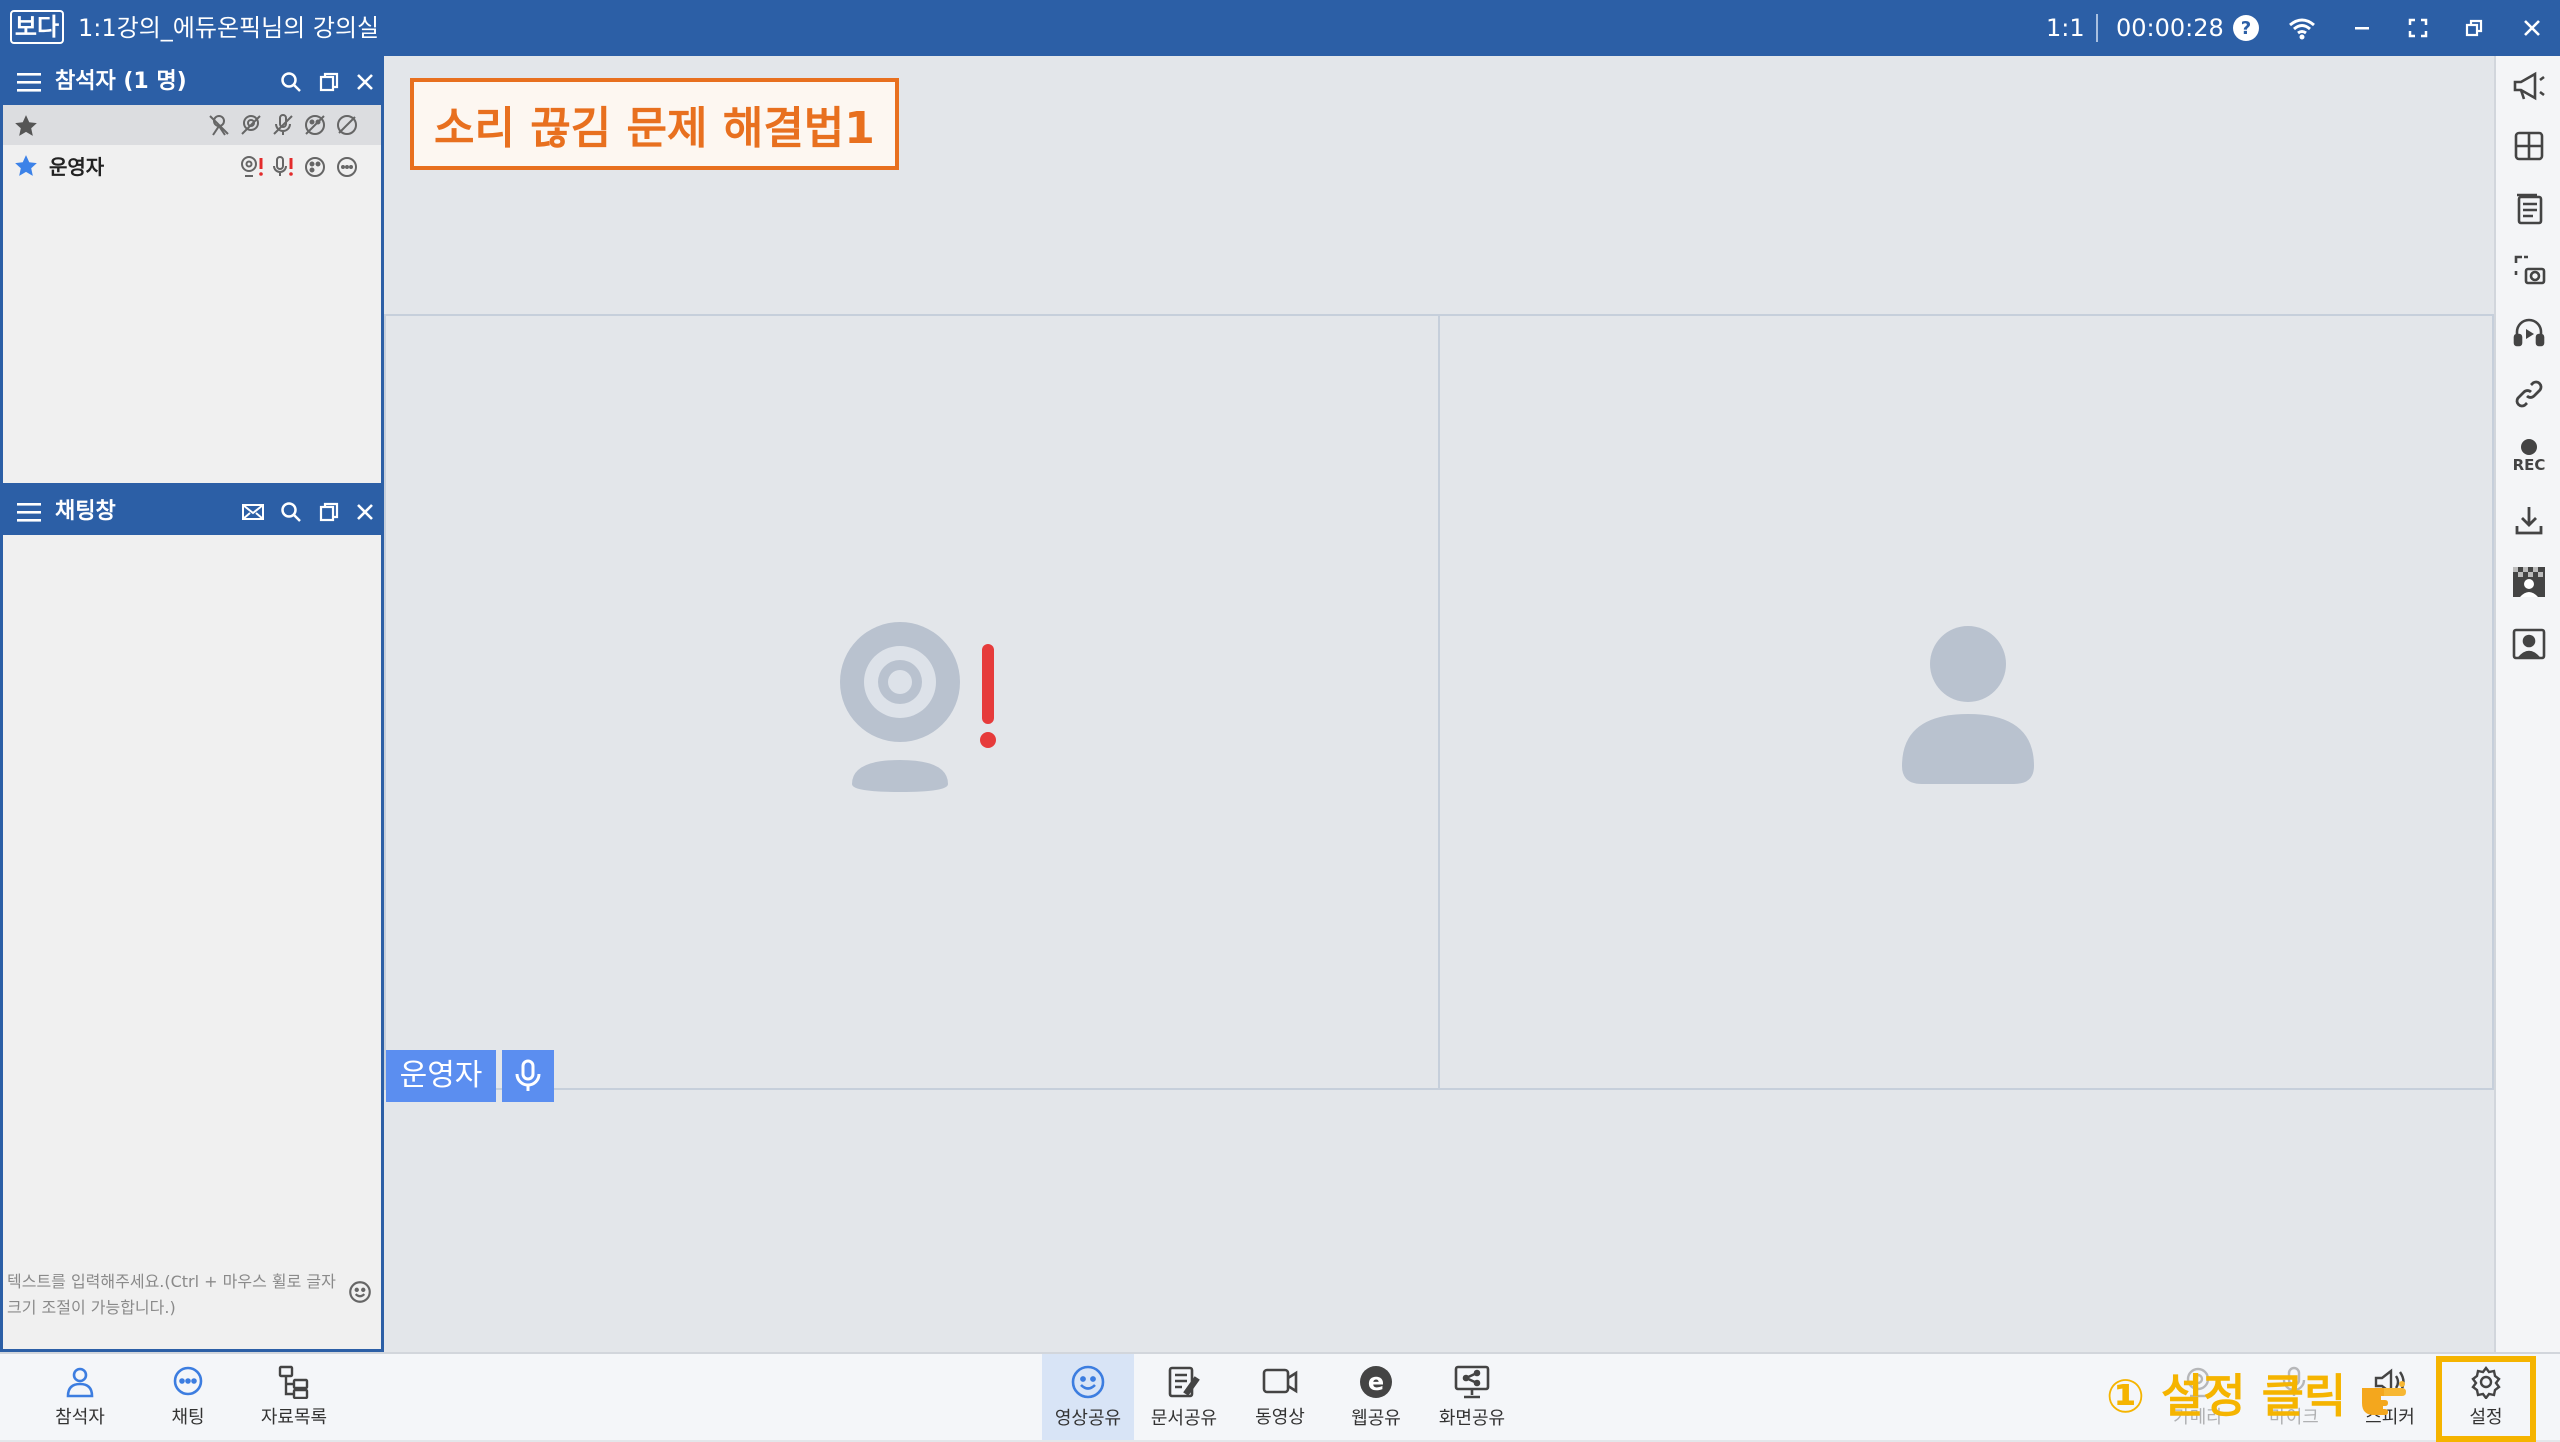 The width and height of the screenshot is (2560, 1442). Describe the element at coordinates (188, 1417) in the screenshot. I see `chat-button-label: 채팅` at that location.